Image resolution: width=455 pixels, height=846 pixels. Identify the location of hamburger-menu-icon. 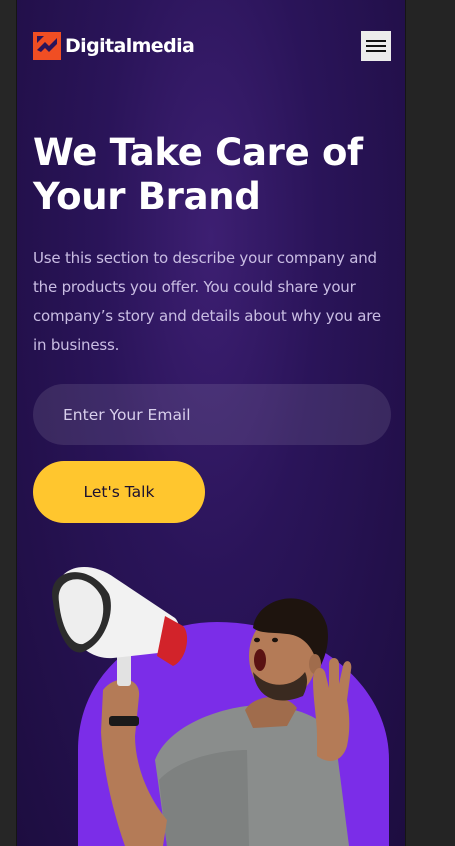
(376, 46).